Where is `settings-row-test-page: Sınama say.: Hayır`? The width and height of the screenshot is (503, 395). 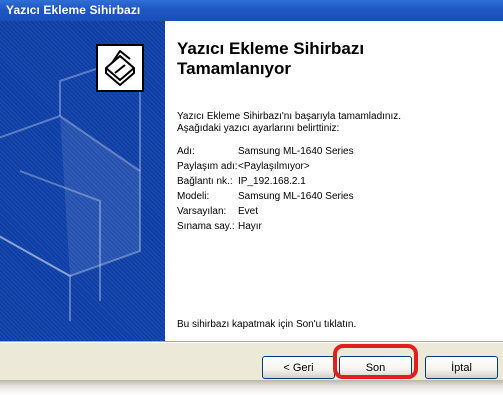
settings-row-test-page: Sınama say.: Hayır is located at coordinates (327, 226).